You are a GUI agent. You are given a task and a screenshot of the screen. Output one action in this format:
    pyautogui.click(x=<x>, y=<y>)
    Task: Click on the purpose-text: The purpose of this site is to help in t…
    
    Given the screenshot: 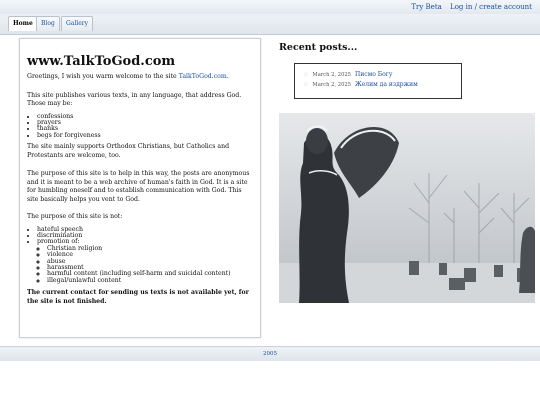 What is the action you would take?
    pyautogui.click(x=138, y=186)
    